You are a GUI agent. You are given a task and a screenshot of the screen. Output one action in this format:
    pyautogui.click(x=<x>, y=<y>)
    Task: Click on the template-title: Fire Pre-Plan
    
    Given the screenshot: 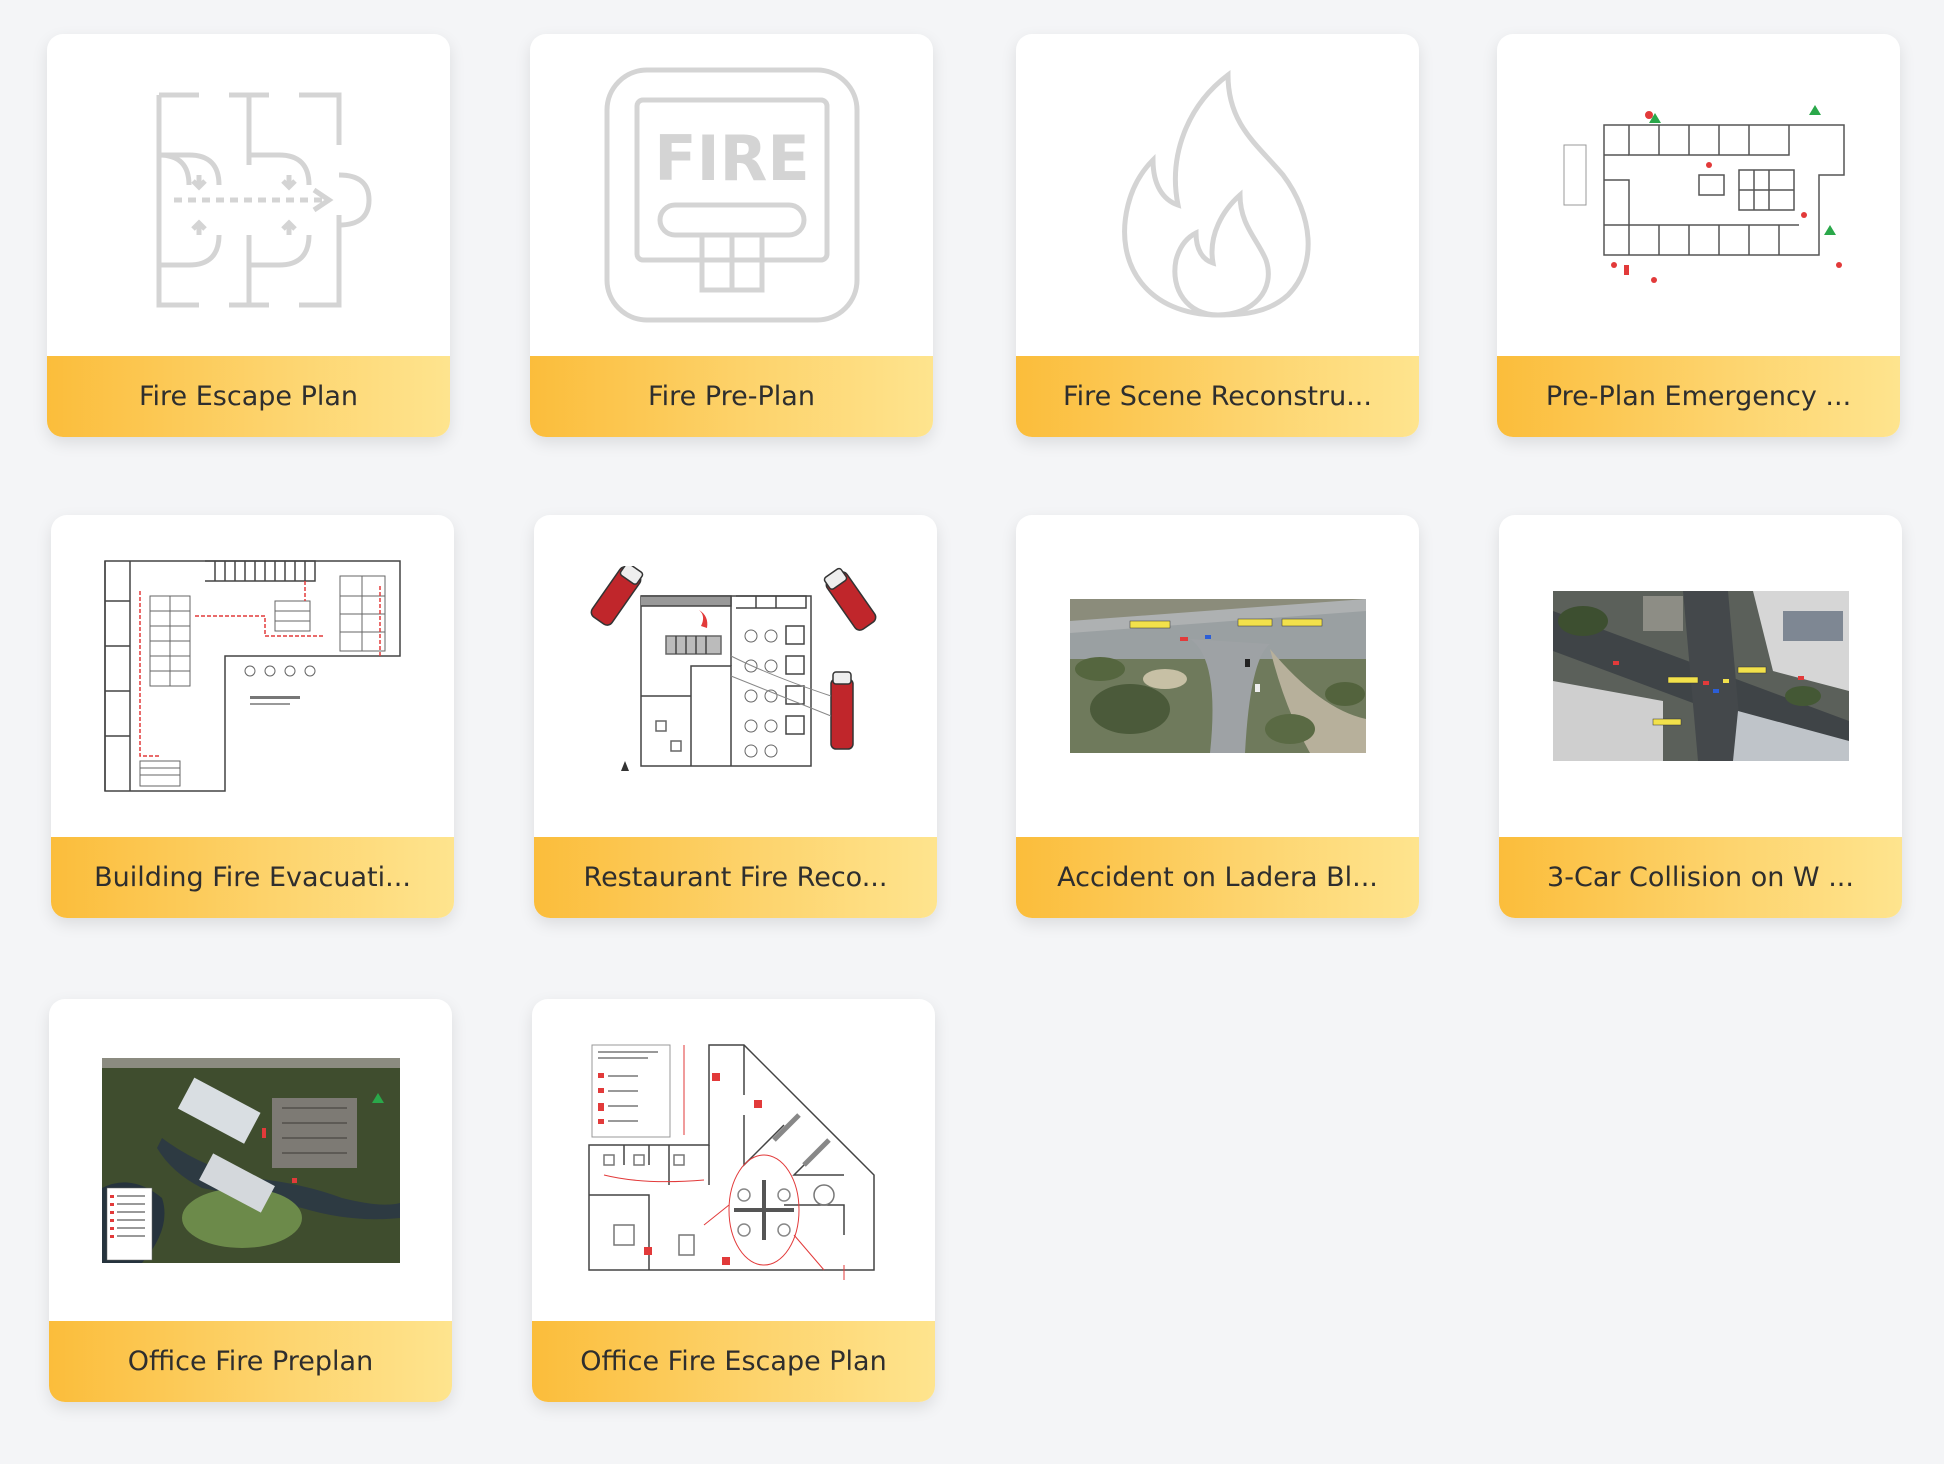 What is the action you would take?
    pyautogui.click(x=731, y=396)
    